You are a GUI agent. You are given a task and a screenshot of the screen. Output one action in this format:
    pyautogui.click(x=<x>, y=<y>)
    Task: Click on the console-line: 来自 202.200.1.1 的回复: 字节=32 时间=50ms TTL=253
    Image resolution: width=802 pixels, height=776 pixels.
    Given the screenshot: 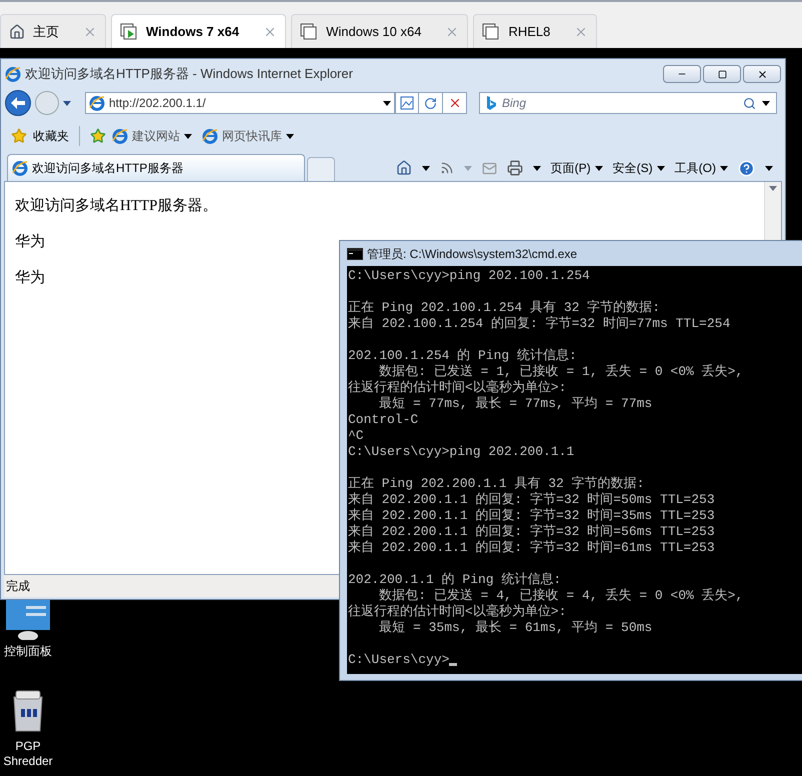 What is the action you would take?
    pyautogui.click(x=531, y=500)
    